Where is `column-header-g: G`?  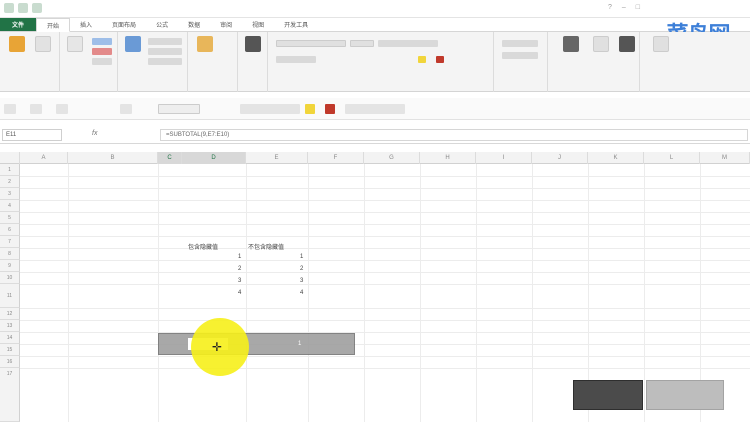
column-header-g: G is located at coordinates (392, 158).